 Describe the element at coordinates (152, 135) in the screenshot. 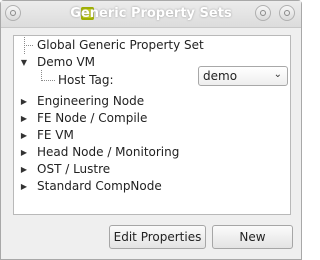

I see `tree-item-fe-vm: ▶ FE VM` at that location.